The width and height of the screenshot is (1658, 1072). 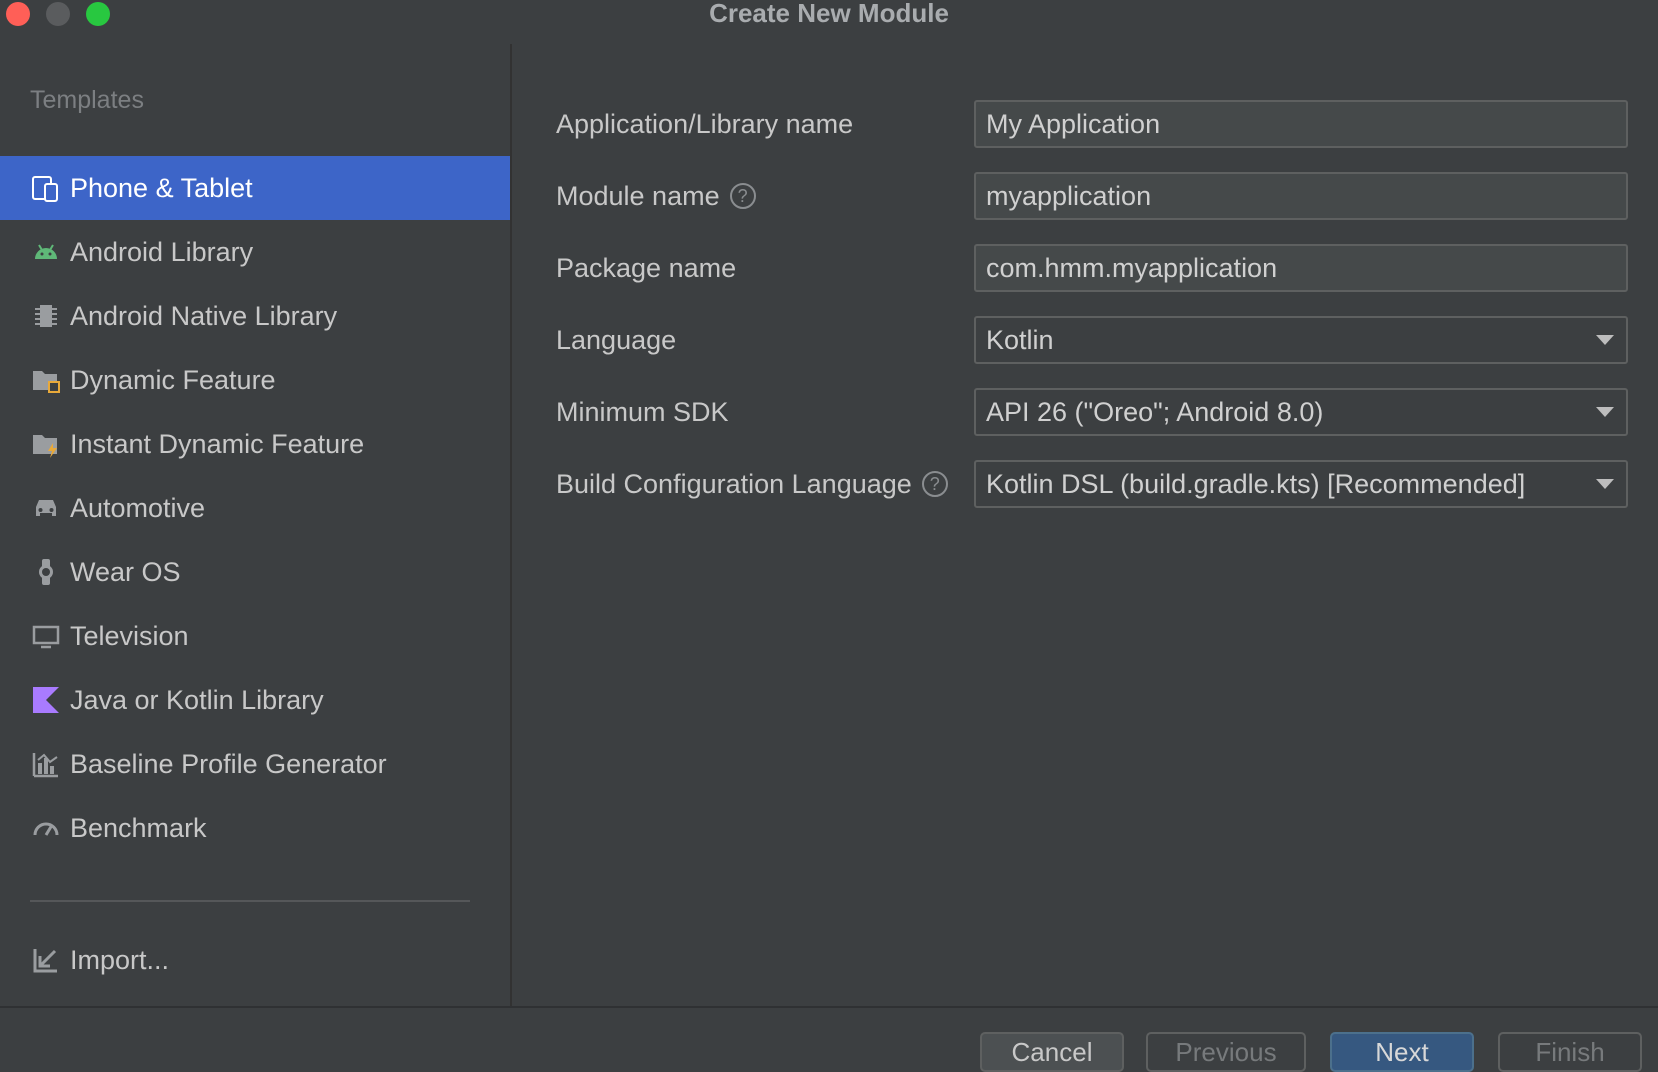 What do you see at coordinates (46, 316) in the screenshot?
I see `chip-icon` at bounding box center [46, 316].